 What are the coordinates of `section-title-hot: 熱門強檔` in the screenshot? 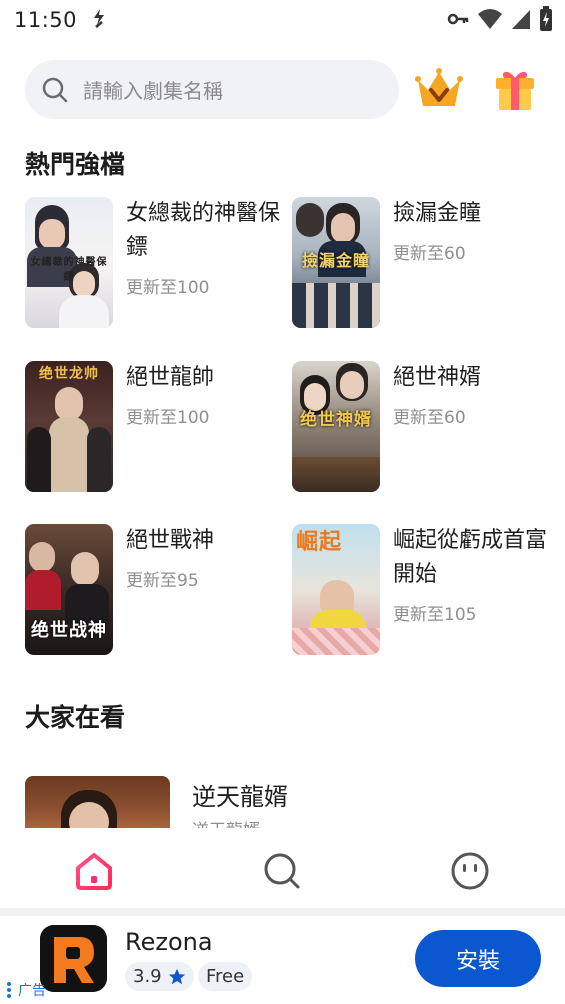 It's located at (75, 164).